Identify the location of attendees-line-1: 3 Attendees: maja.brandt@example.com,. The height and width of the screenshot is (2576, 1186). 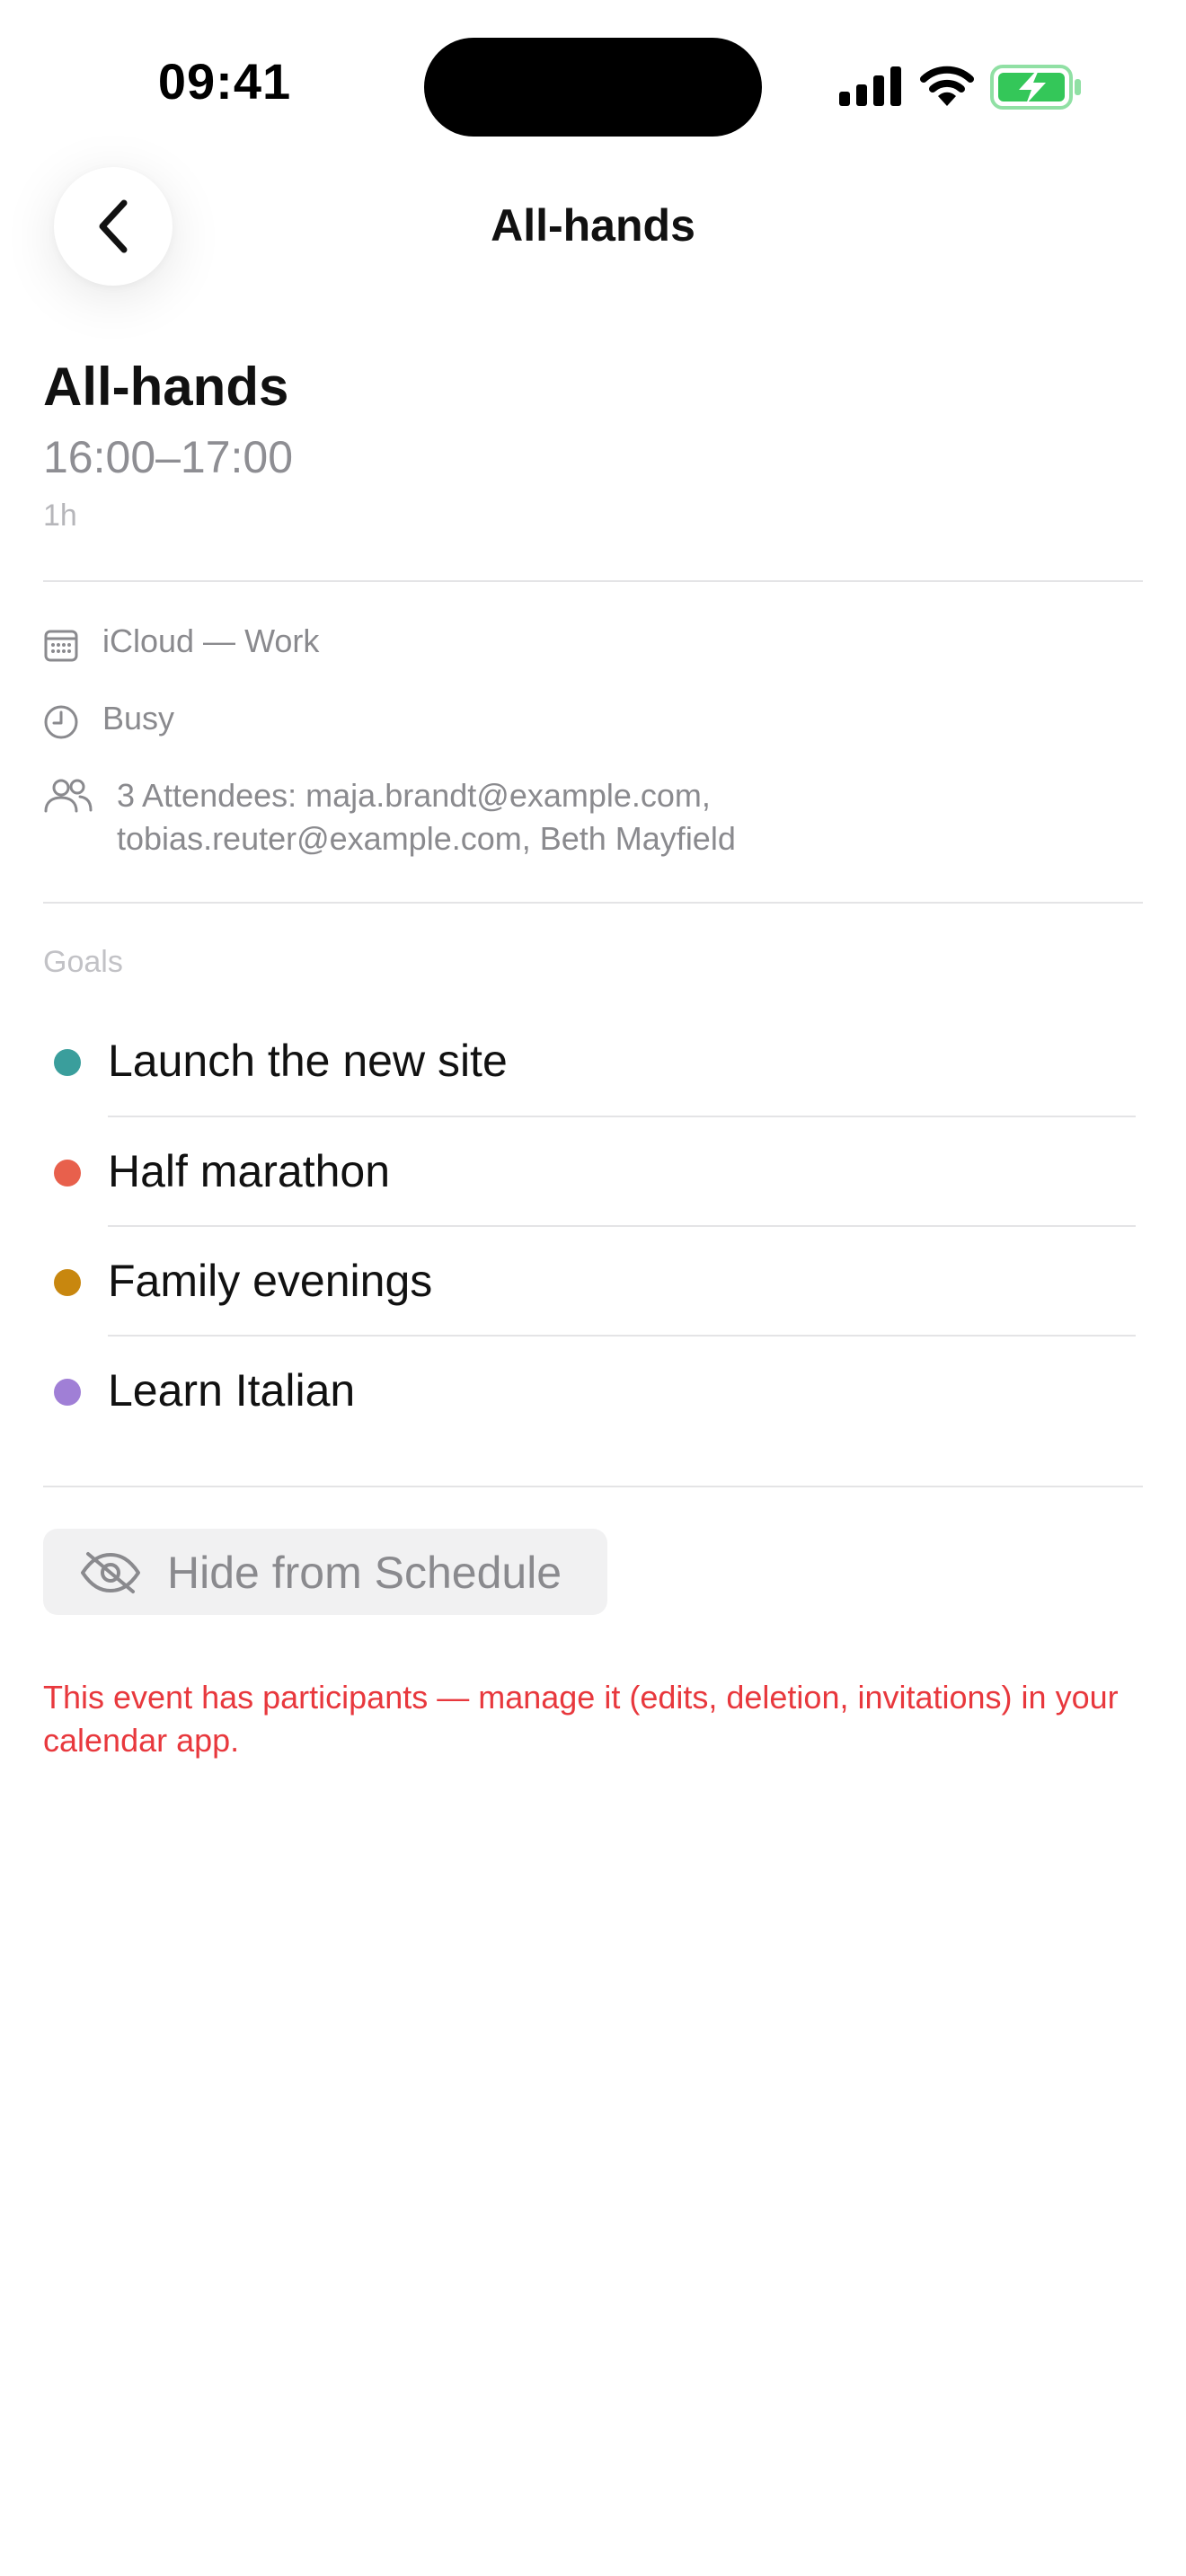
(414, 795).